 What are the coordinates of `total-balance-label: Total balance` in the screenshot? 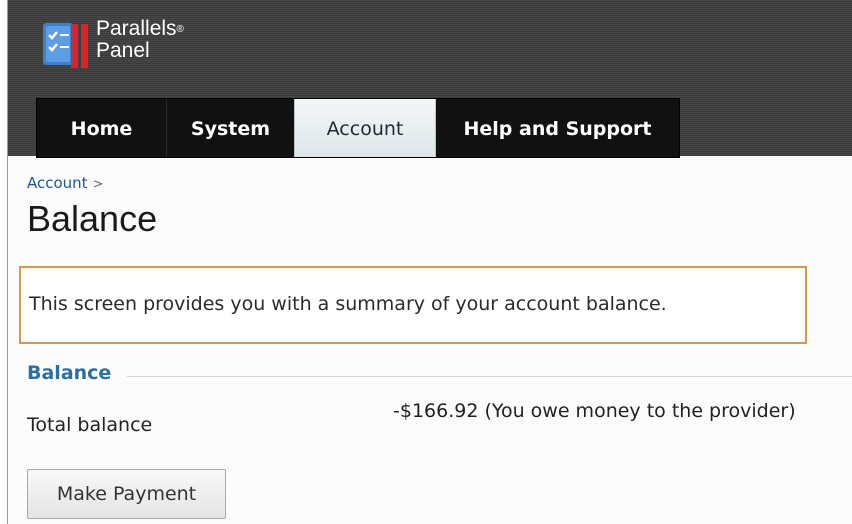 It's located at (90, 425).